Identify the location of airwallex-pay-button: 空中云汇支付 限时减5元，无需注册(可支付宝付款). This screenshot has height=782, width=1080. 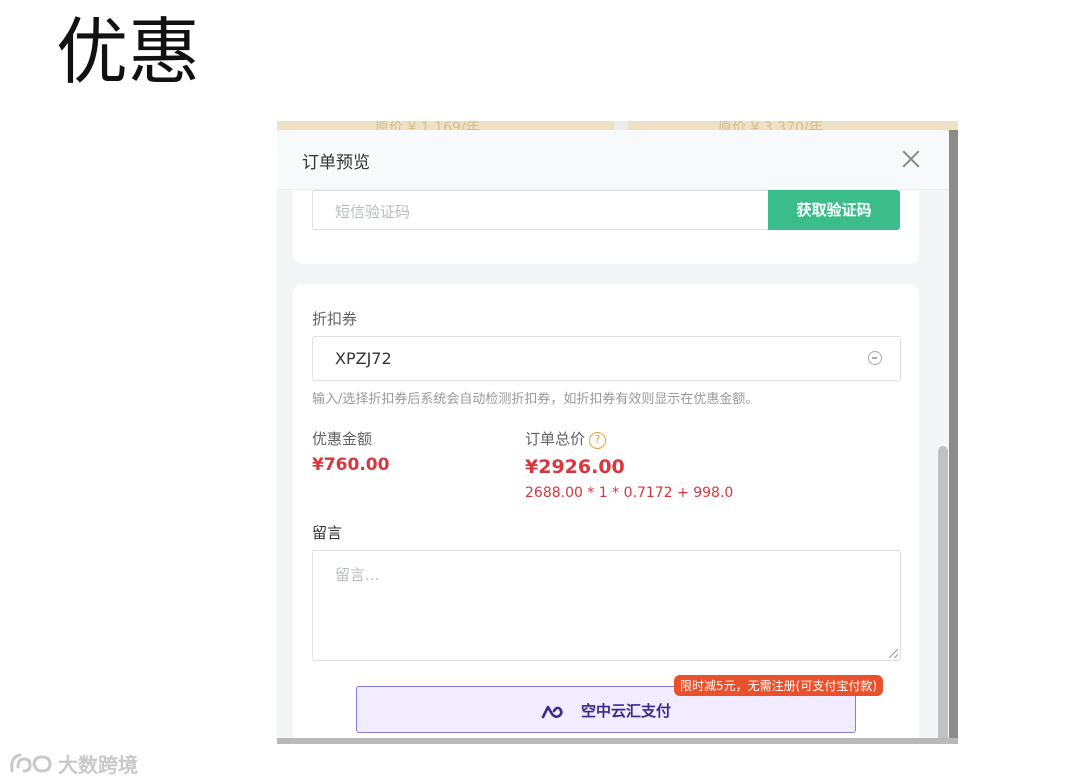
(619, 704).